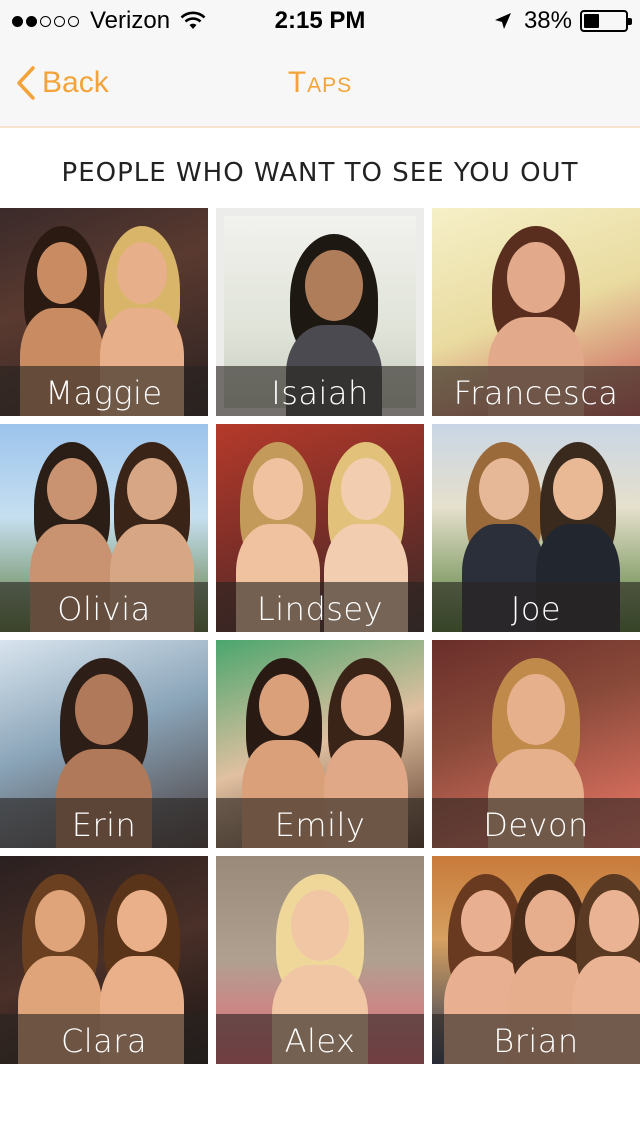 The height and width of the screenshot is (1136, 640). I want to click on person-tile: Francesca, so click(536, 312).